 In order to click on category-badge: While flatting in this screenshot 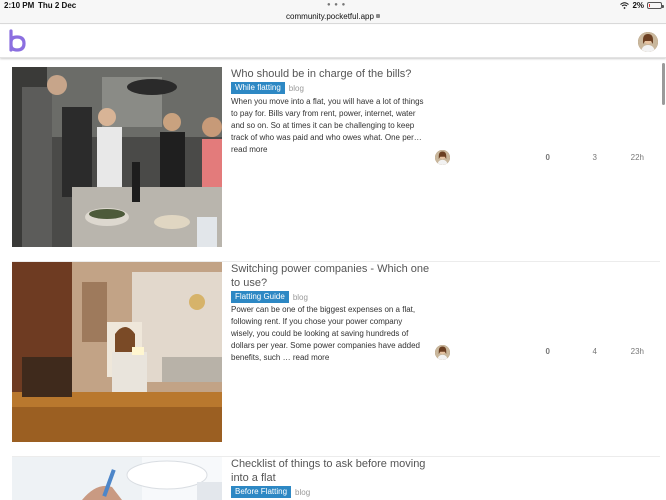, I will do `click(258, 88)`.